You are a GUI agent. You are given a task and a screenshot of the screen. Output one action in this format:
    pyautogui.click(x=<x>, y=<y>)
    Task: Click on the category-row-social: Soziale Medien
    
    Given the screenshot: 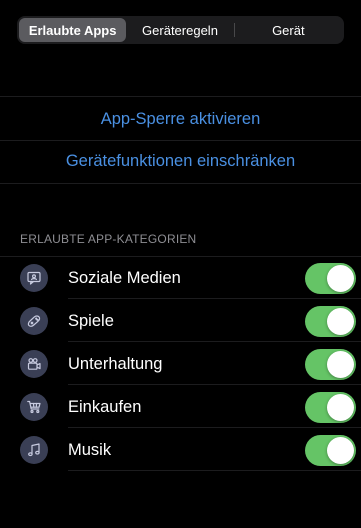 What is the action you would take?
    pyautogui.click(x=180, y=278)
    